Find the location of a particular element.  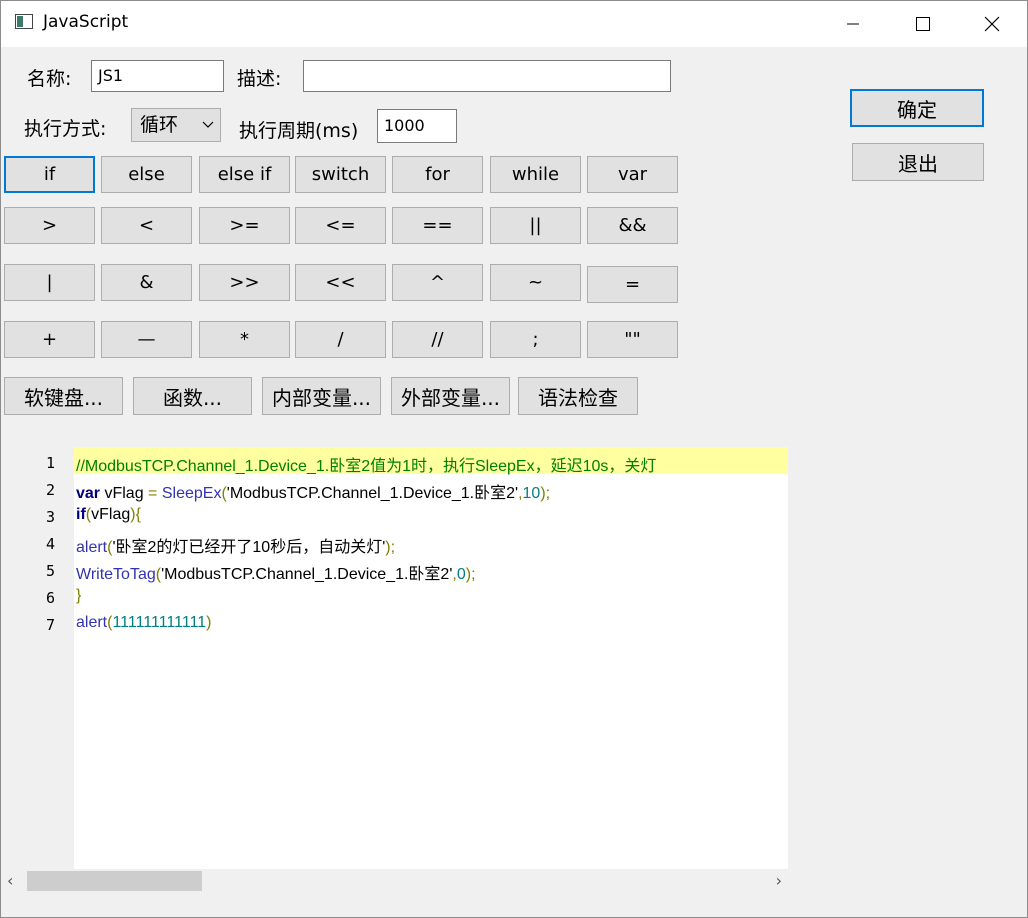

code-line: } is located at coordinates (78, 596).